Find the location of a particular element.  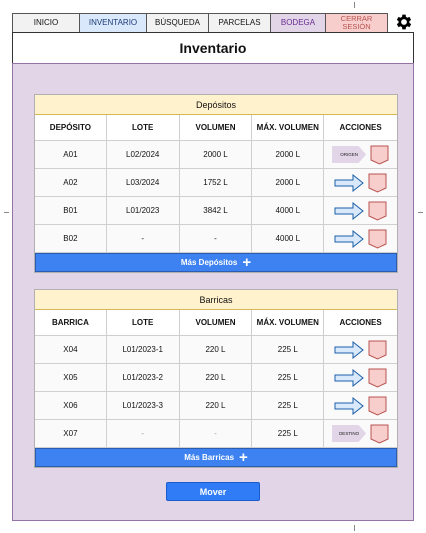

table-row: X07- -225 L DESTINO is located at coordinates (216, 434).